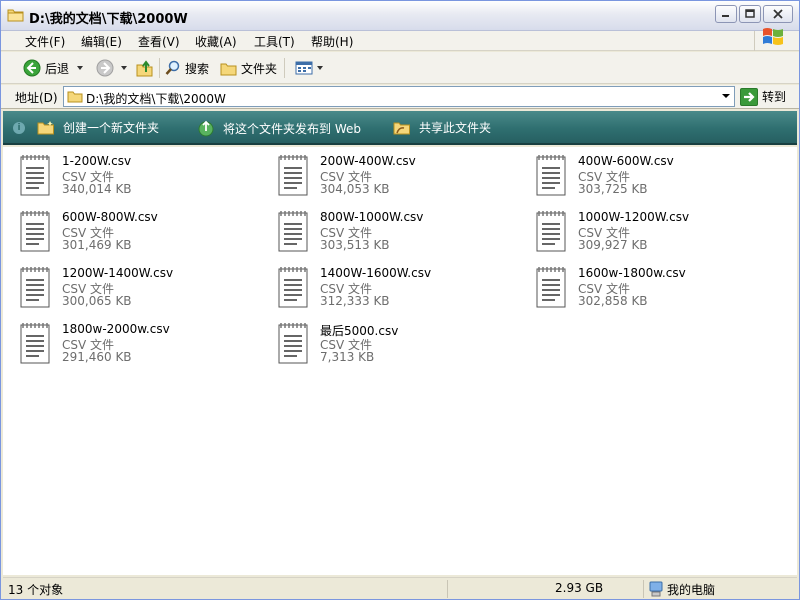  Describe the element at coordinates (159, 41) in the screenshot. I see `menu-view: 查看(V)` at that location.